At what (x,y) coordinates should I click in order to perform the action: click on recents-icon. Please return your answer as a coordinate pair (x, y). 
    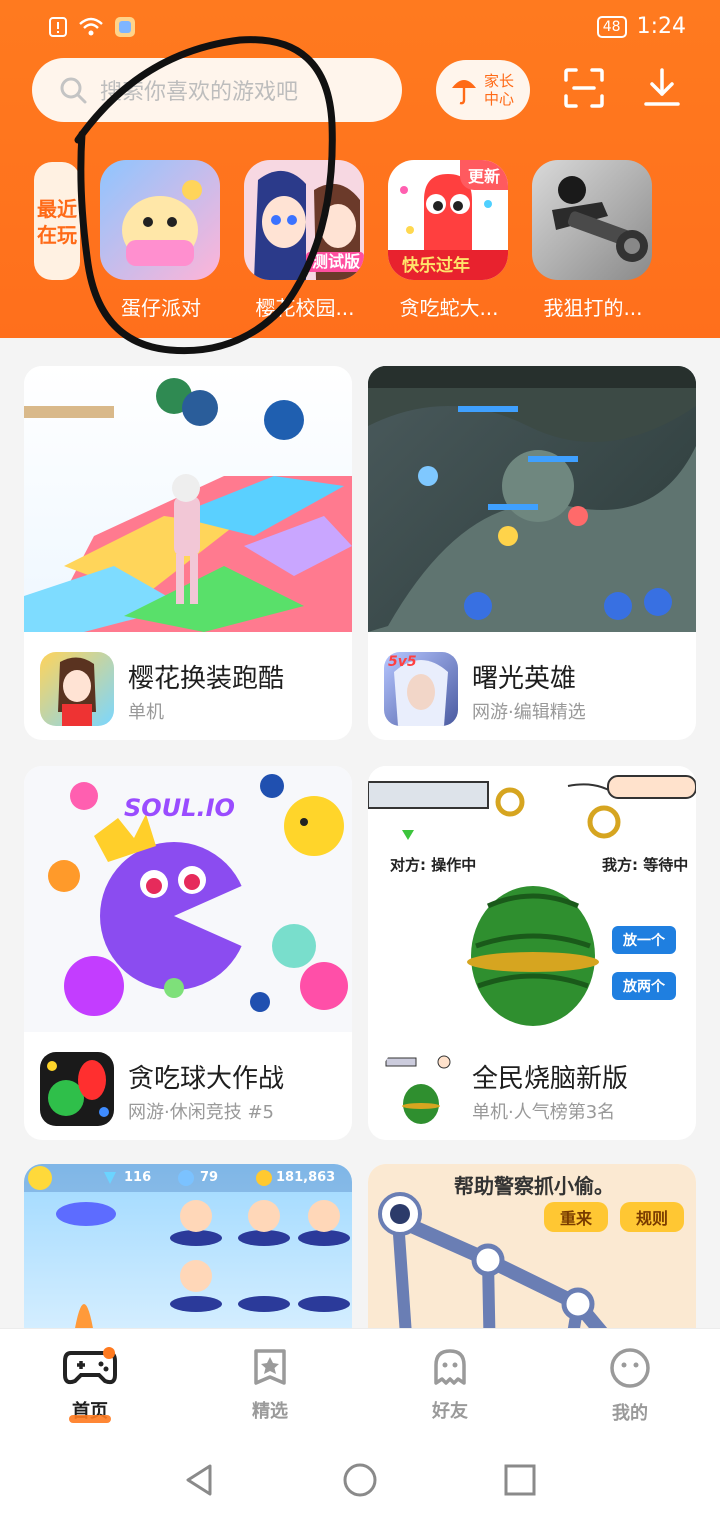
    Looking at the image, I should click on (520, 1480).